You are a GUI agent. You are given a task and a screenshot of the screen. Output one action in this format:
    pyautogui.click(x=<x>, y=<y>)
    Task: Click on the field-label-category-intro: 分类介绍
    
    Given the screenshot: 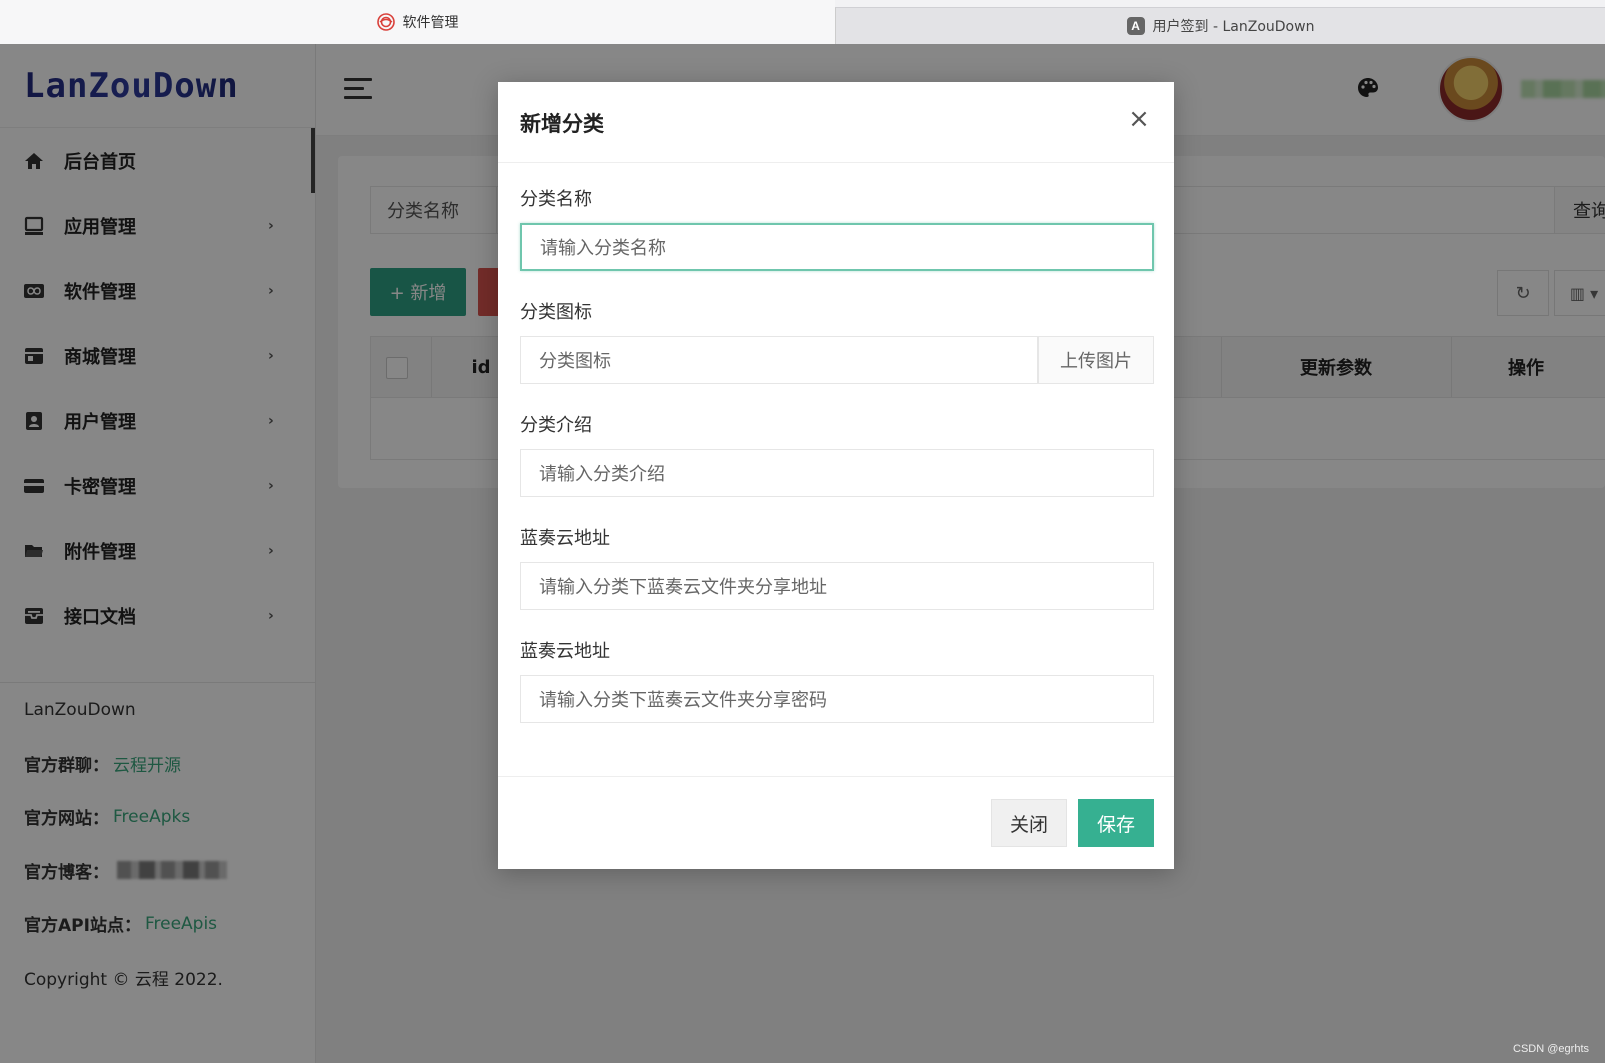 What is the action you would take?
    pyautogui.click(x=556, y=425)
    